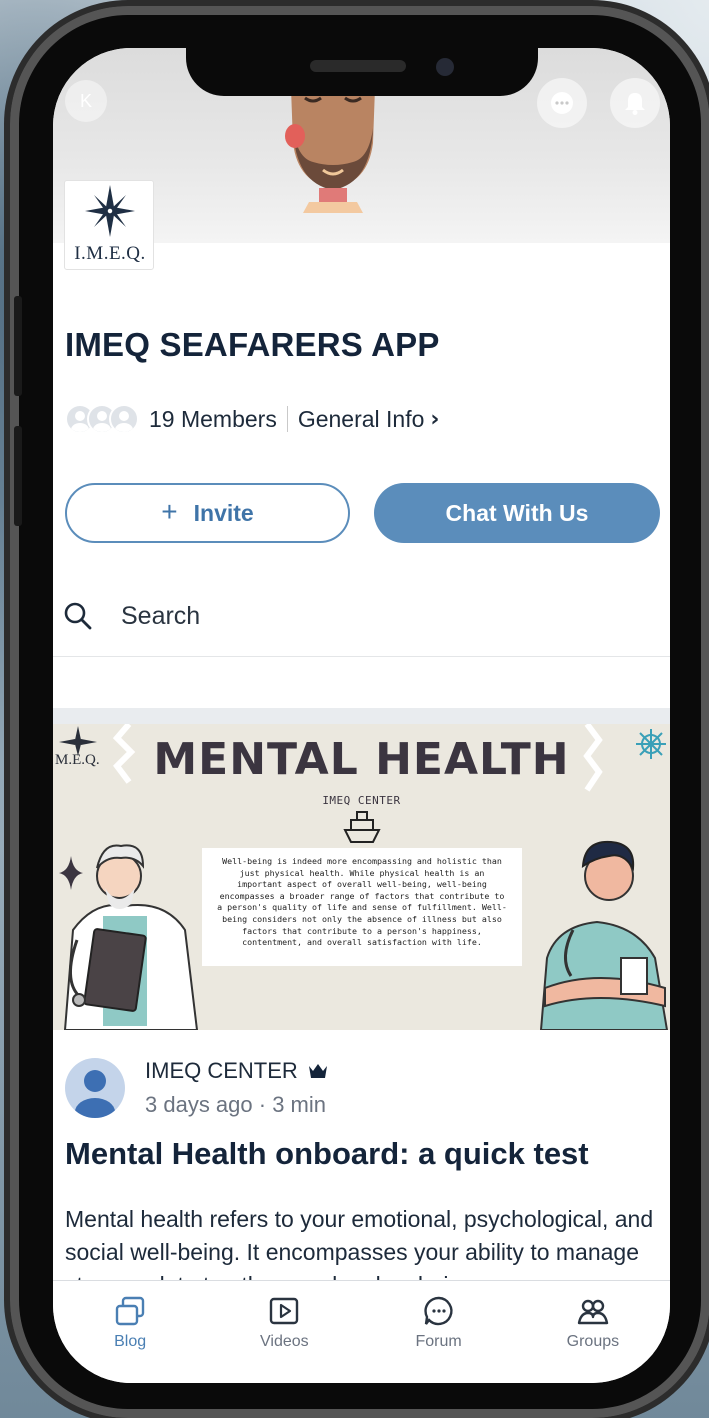 The image size is (709, 1418). Describe the element at coordinates (252, 344) in the screenshot. I see `group-title: IMEQ SEAFARERS APP` at that location.